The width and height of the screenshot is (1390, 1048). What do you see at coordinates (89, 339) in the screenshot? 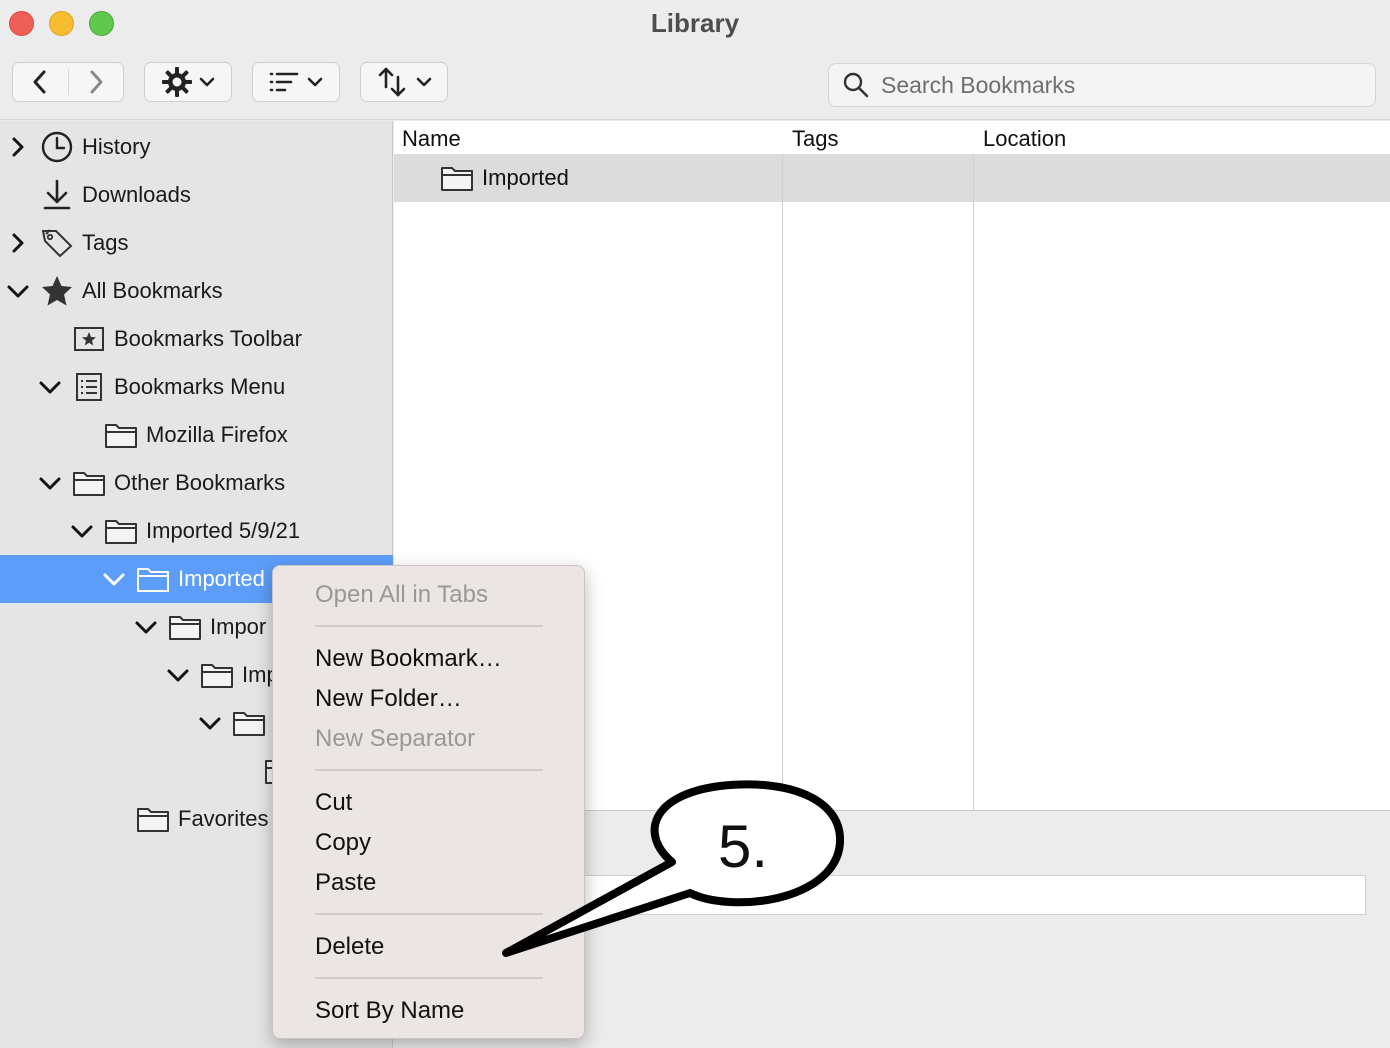
I see `toolbar-star-icon` at bounding box center [89, 339].